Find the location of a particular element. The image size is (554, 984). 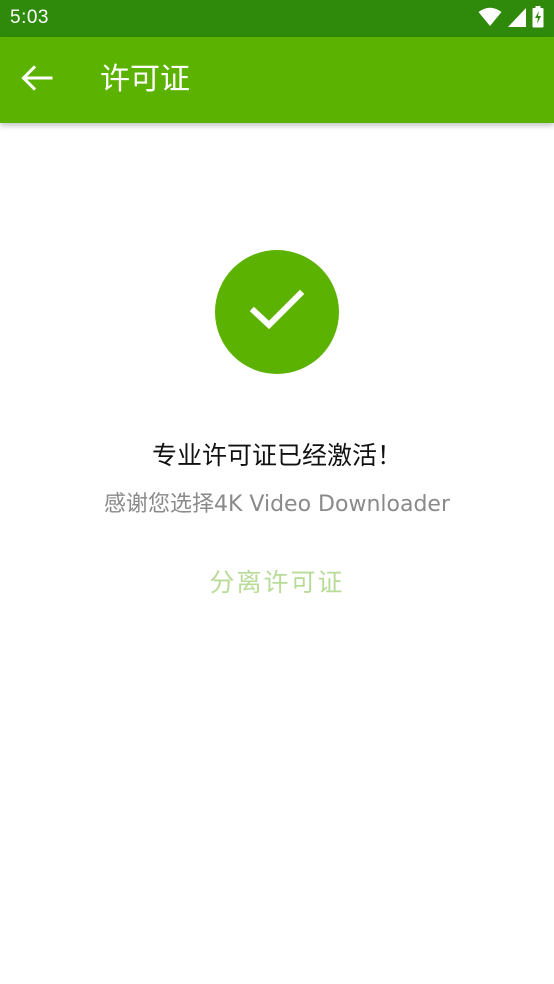

success-badge is located at coordinates (277, 312).